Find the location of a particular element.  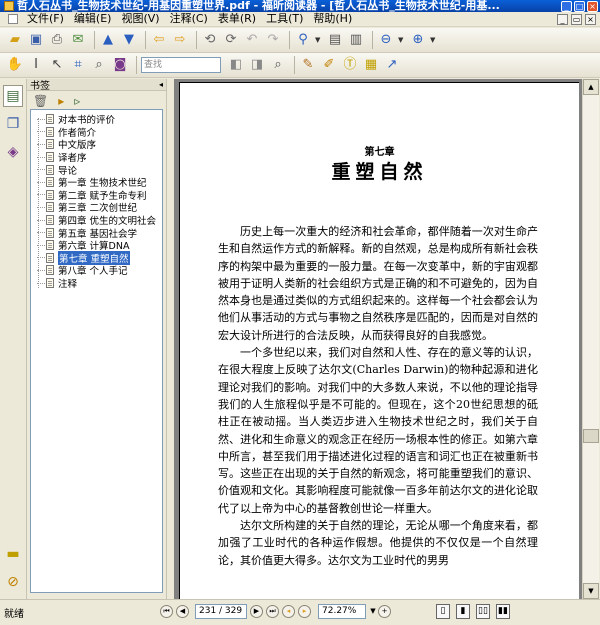

collapse-panel-icon: ◂ is located at coordinates (161, 84).